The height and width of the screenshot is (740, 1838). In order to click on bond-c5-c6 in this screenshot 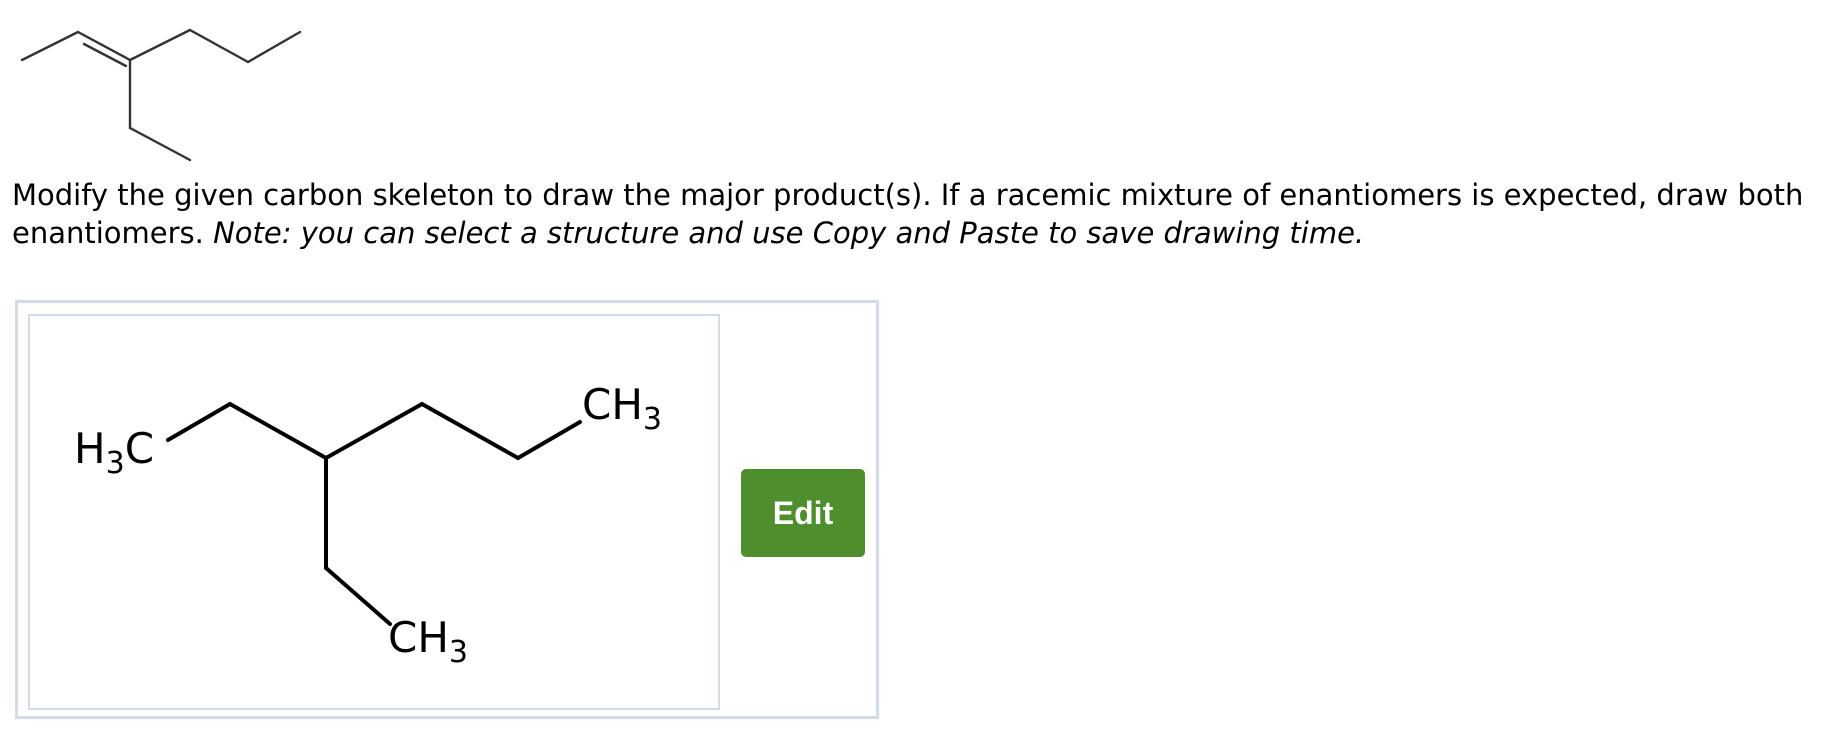, I will do `click(549, 440)`.